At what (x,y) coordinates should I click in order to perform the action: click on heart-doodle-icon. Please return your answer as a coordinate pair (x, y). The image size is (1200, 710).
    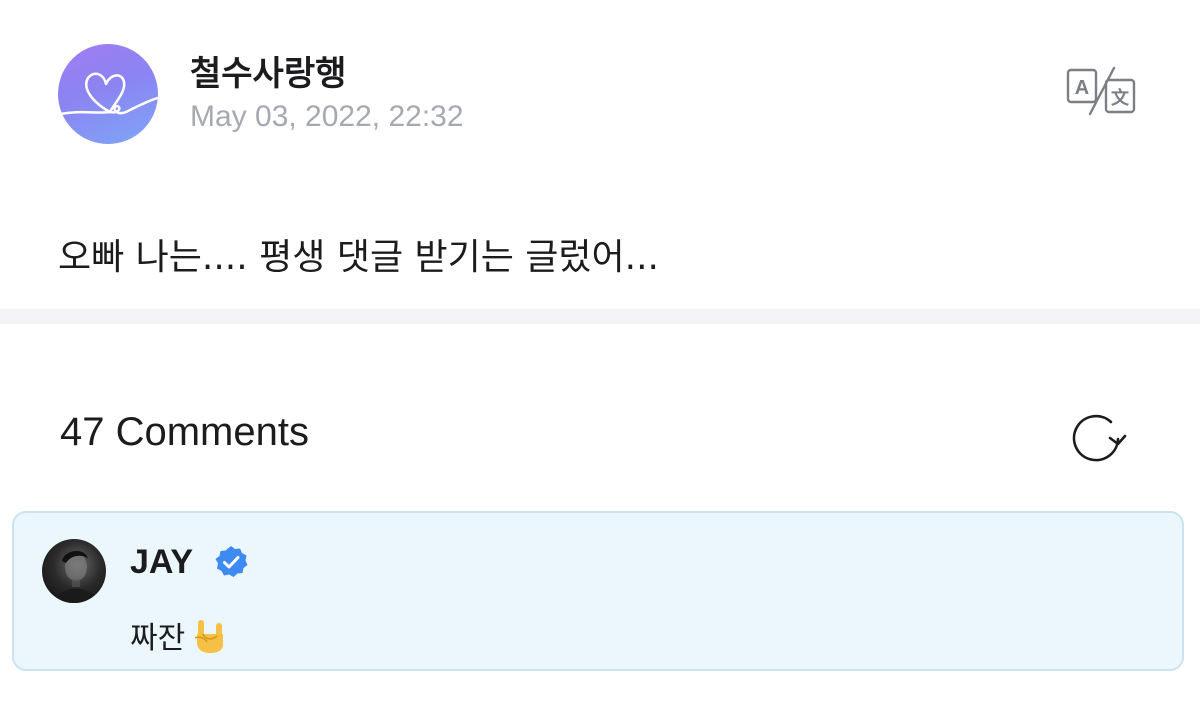
    Looking at the image, I should click on (108, 94).